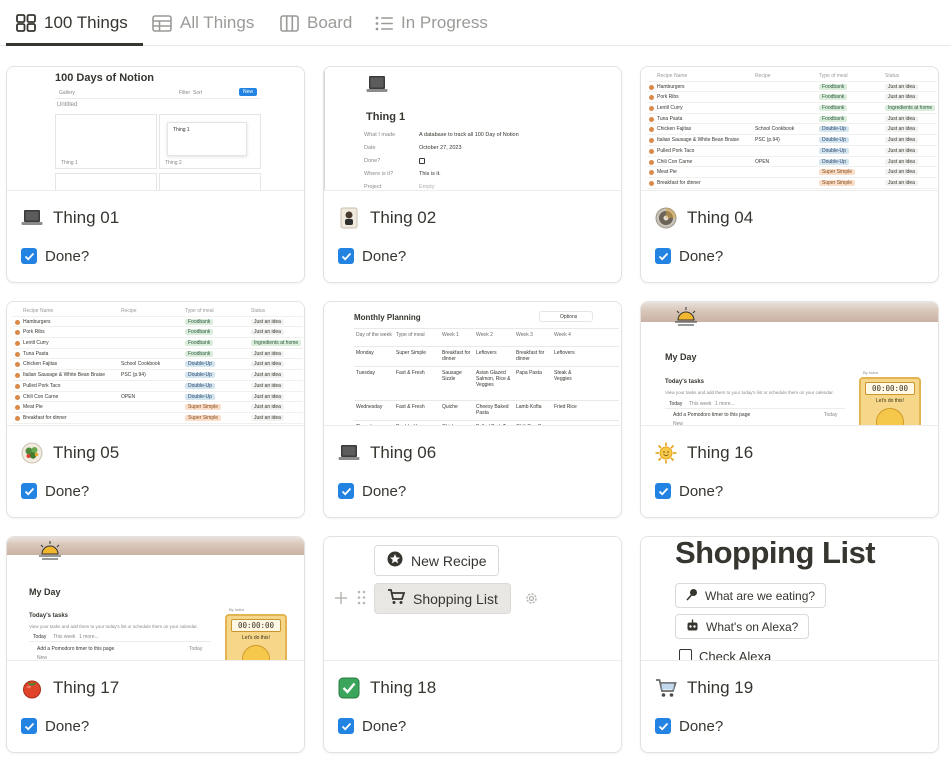  I want to click on tab-board: Board, so click(316, 23).